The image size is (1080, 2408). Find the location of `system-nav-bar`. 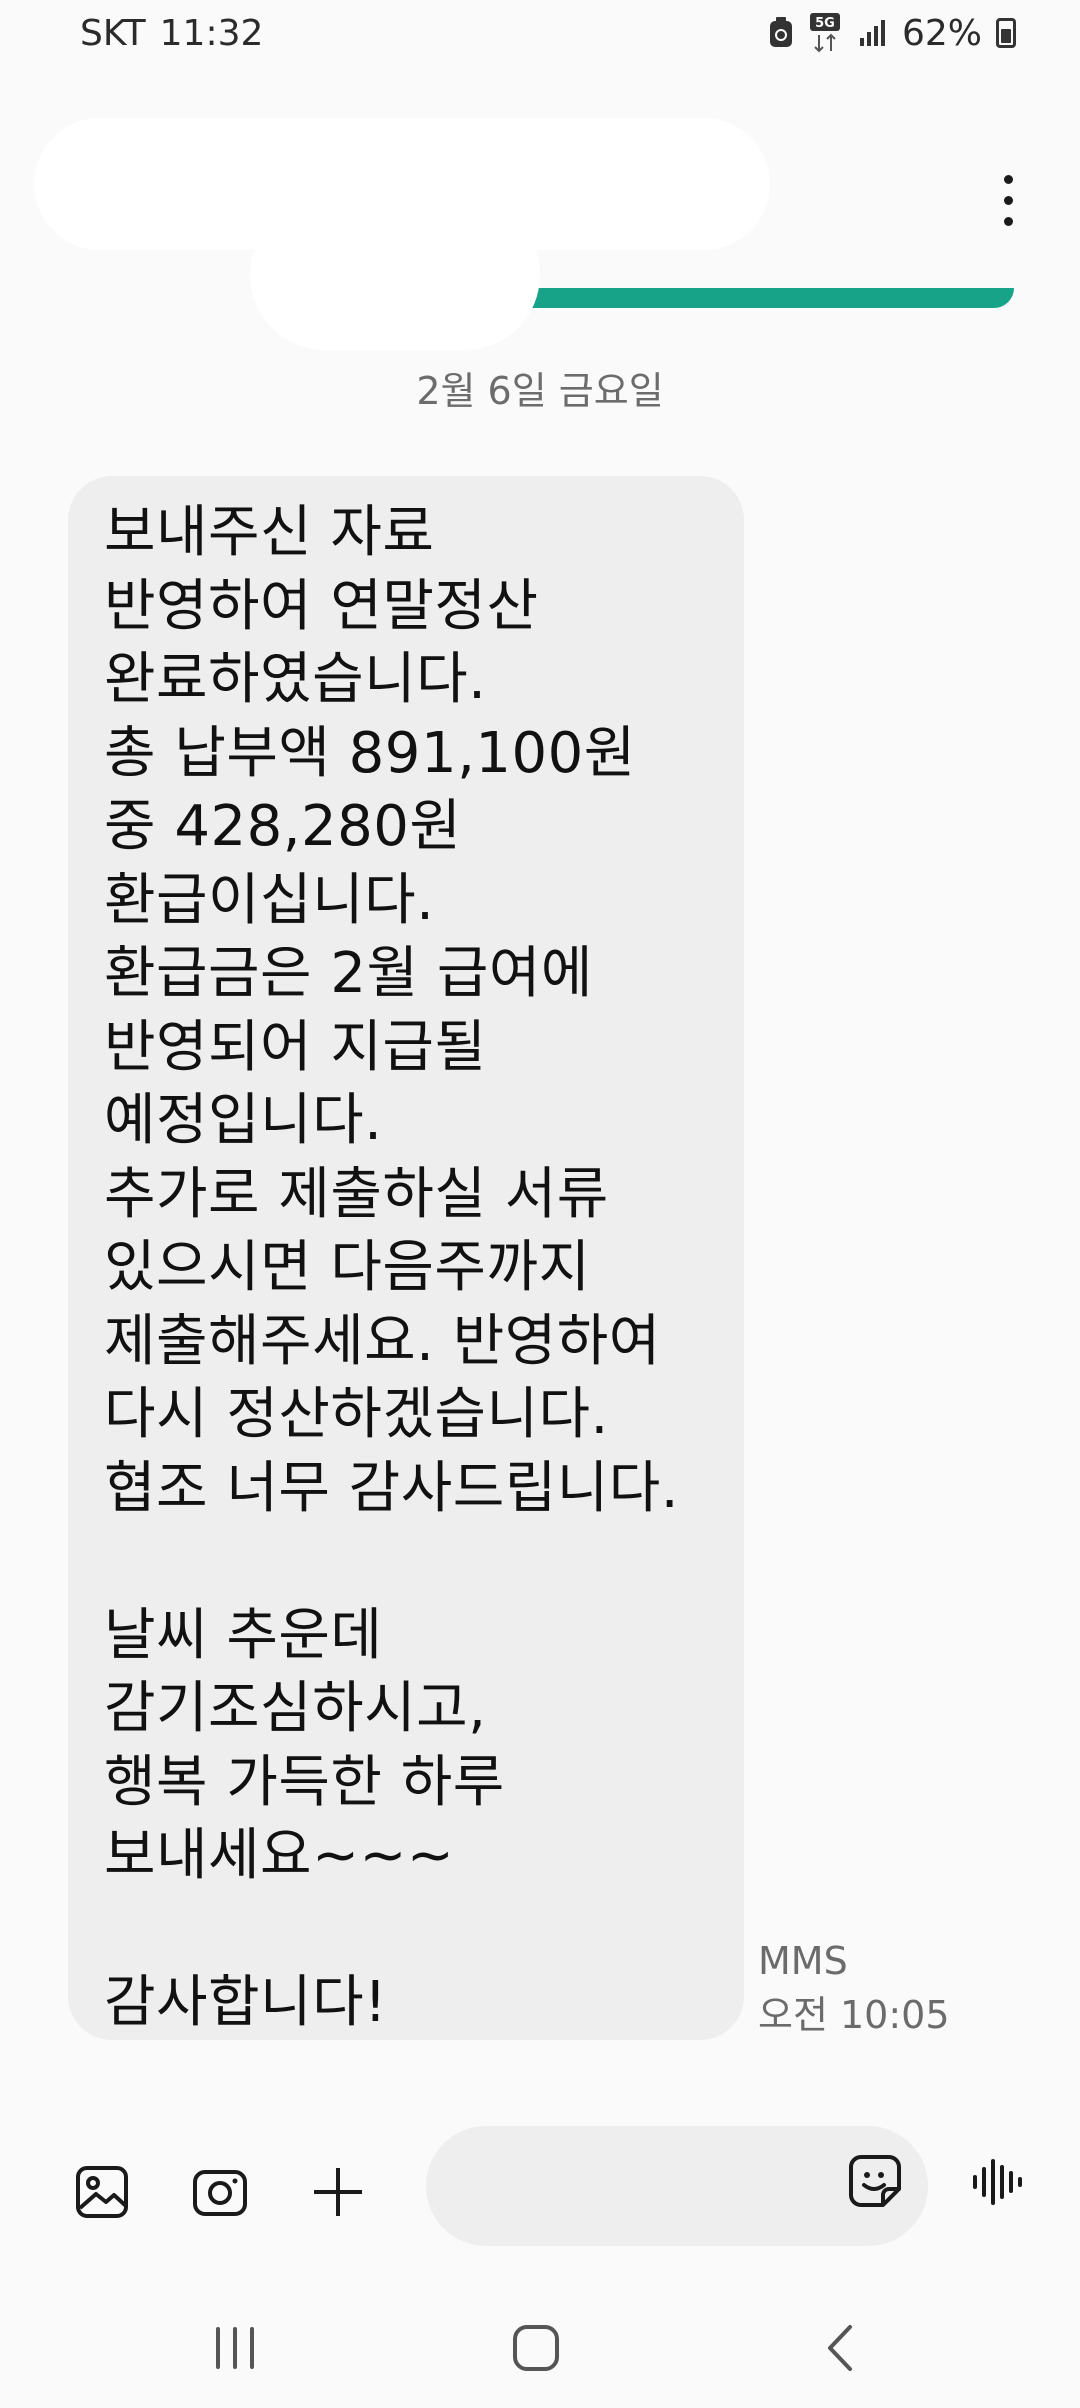

system-nav-bar is located at coordinates (540, 2349).